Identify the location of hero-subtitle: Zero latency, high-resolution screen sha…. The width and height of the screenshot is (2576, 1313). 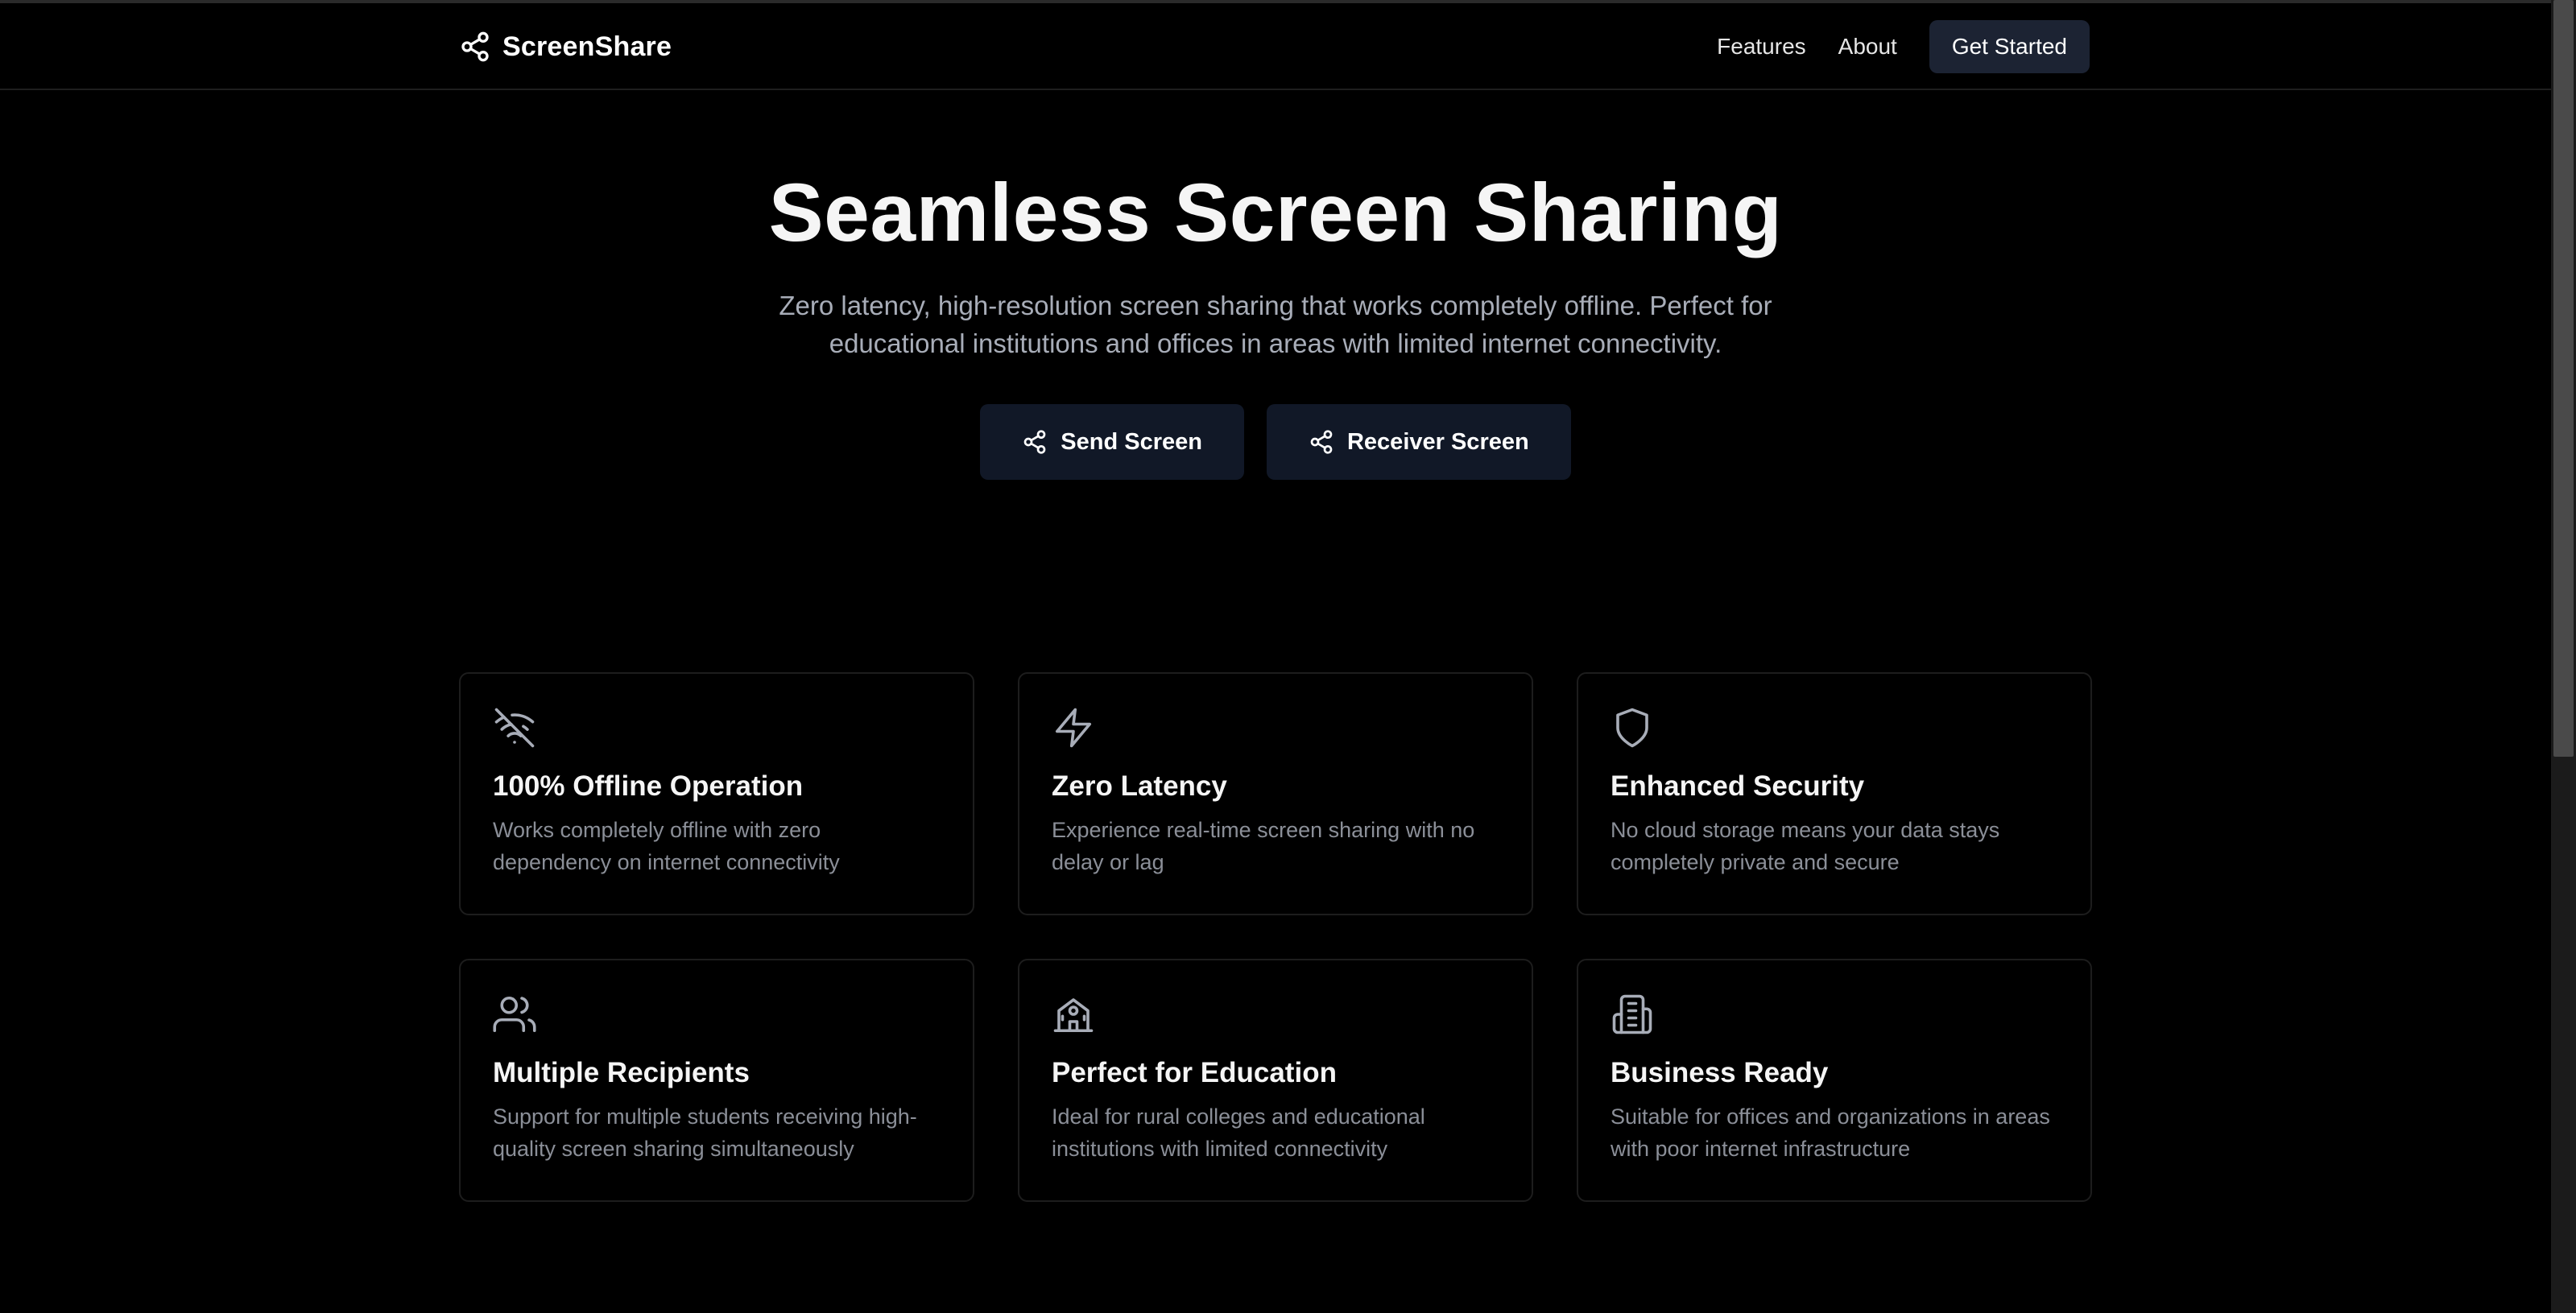
(1275, 324).